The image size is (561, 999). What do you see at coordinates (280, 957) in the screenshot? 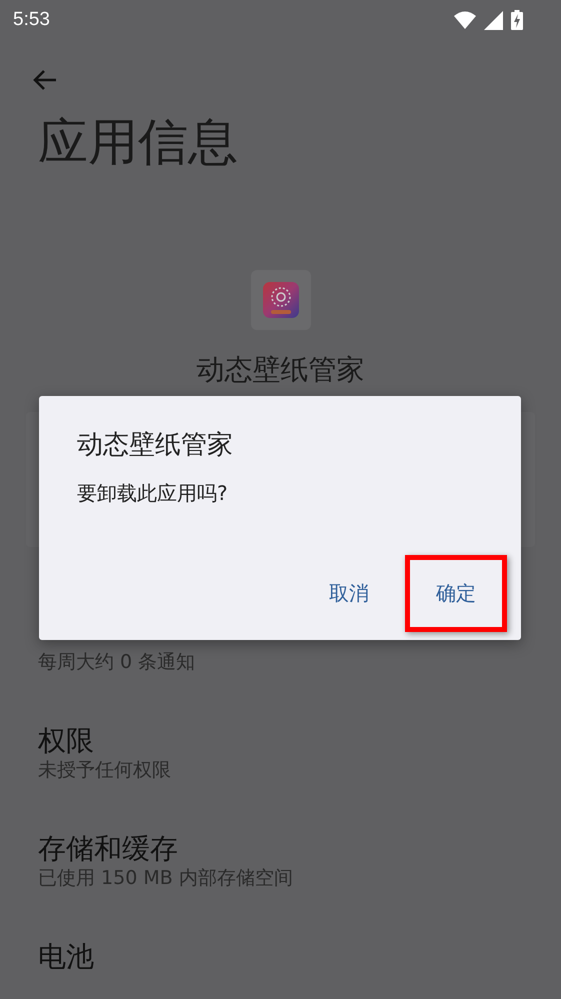
I see `setting-title: 电池` at bounding box center [280, 957].